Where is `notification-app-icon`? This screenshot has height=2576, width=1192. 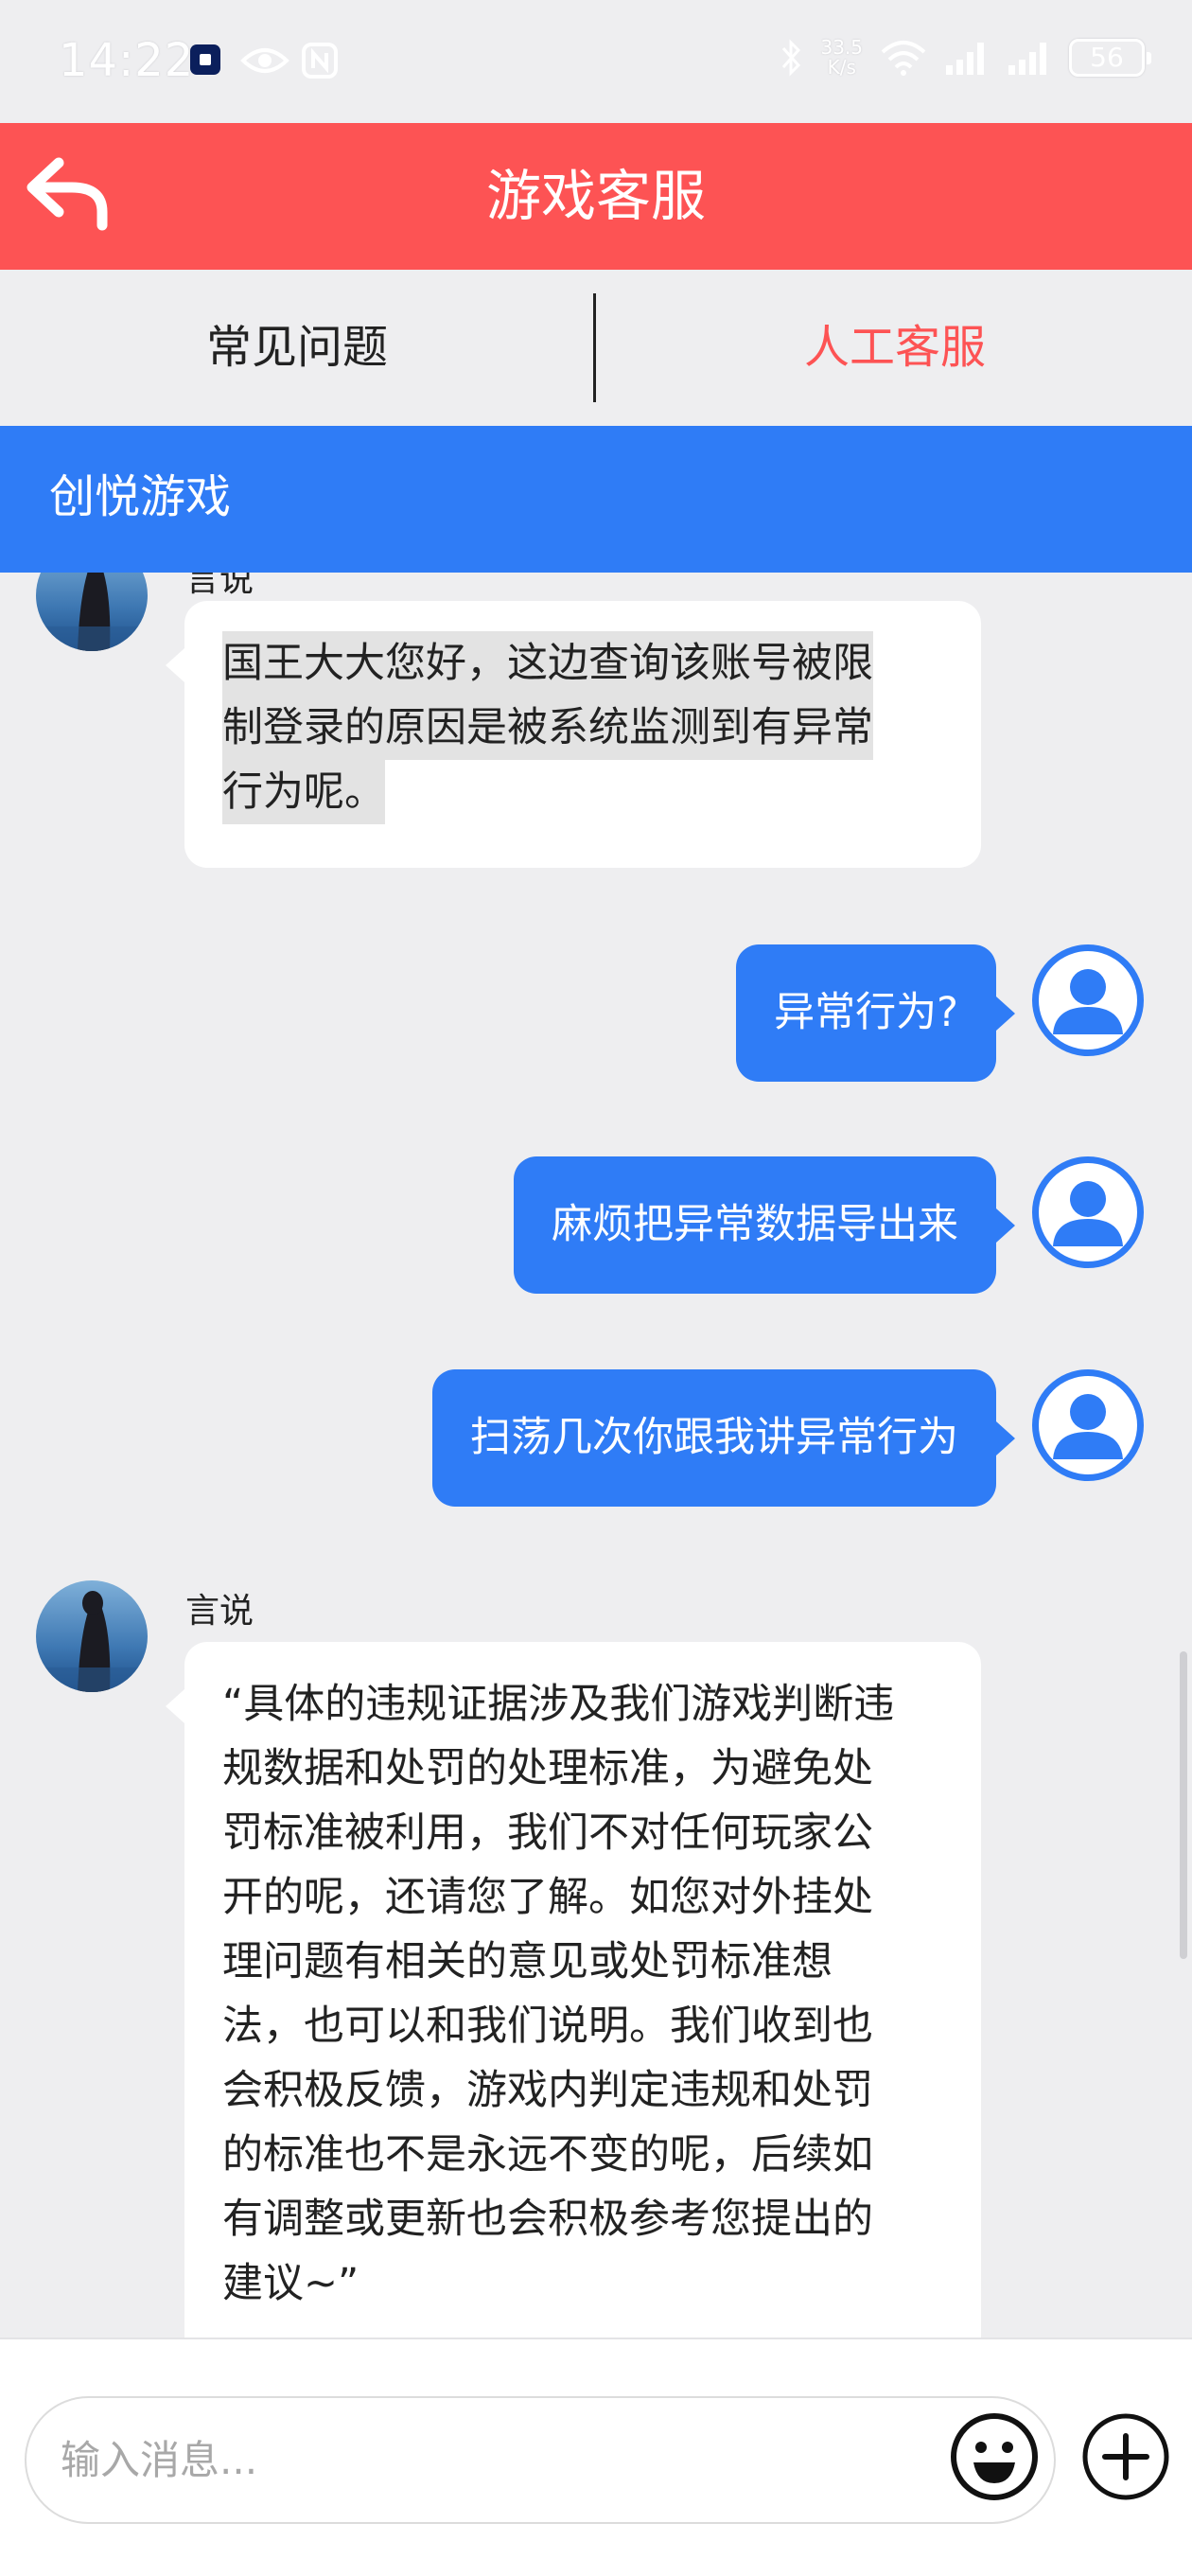 notification-app-icon is located at coordinates (205, 59).